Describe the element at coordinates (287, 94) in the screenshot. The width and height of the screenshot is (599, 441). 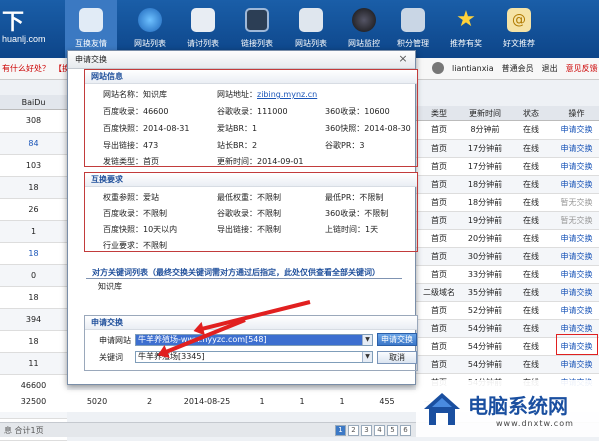
I see `site-url-link: zibing.mynz.cn` at that location.